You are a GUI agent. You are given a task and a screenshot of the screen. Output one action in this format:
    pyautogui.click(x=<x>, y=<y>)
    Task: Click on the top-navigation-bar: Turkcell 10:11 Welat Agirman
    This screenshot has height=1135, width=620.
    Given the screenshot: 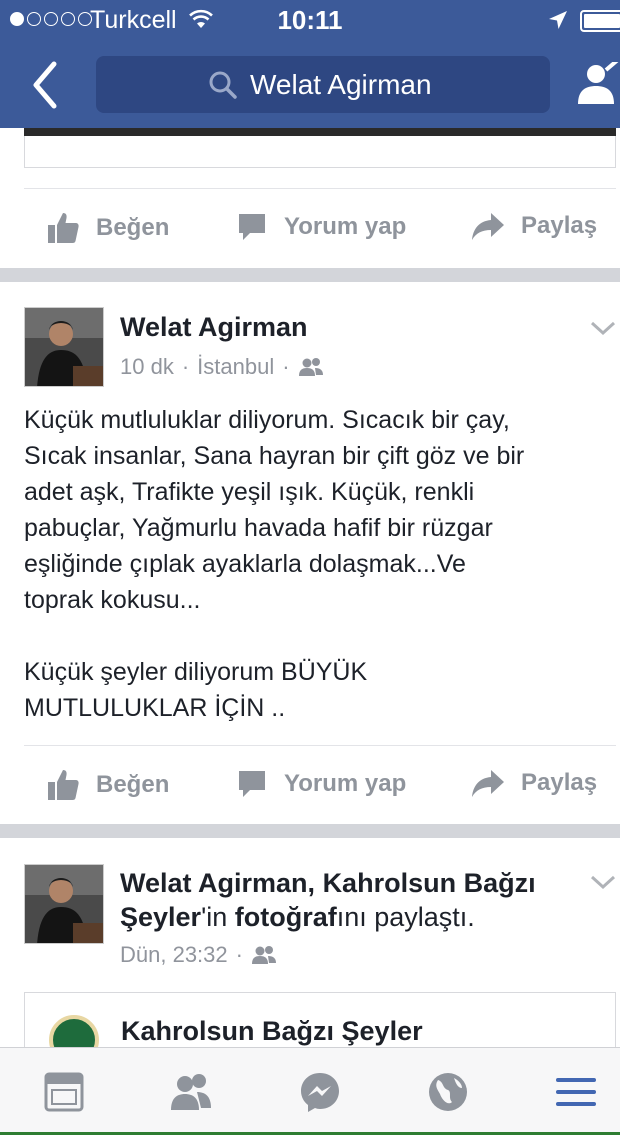 What is the action you would take?
    pyautogui.click(x=310, y=64)
    